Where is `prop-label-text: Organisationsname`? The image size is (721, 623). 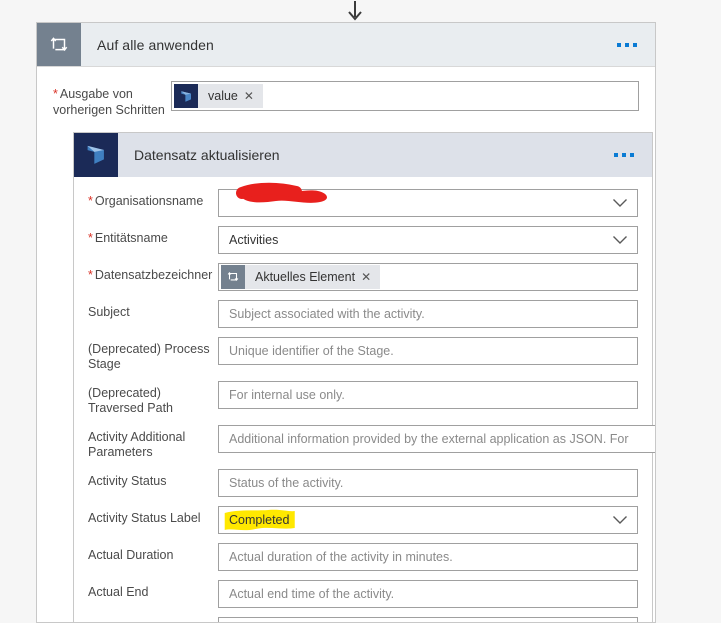
prop-label-text: Organisationsname is located at coordinates (149, 201).